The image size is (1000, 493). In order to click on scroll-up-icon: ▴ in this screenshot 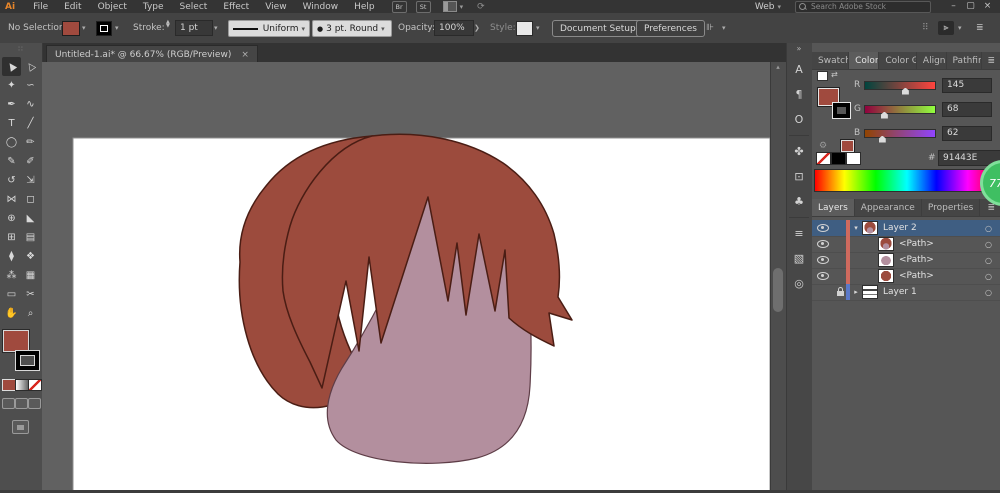, I will do `click(778, 67)`.